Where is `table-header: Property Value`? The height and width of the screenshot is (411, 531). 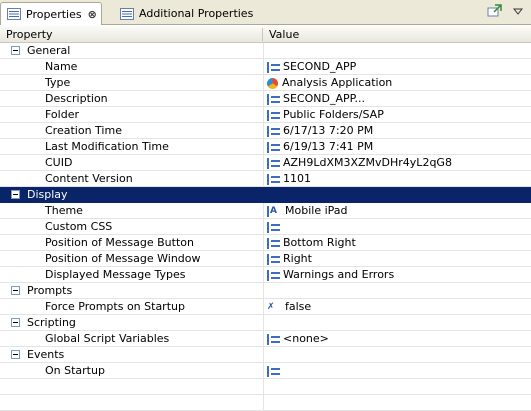
table-header: Property Value is located at coordinates (265, 34).